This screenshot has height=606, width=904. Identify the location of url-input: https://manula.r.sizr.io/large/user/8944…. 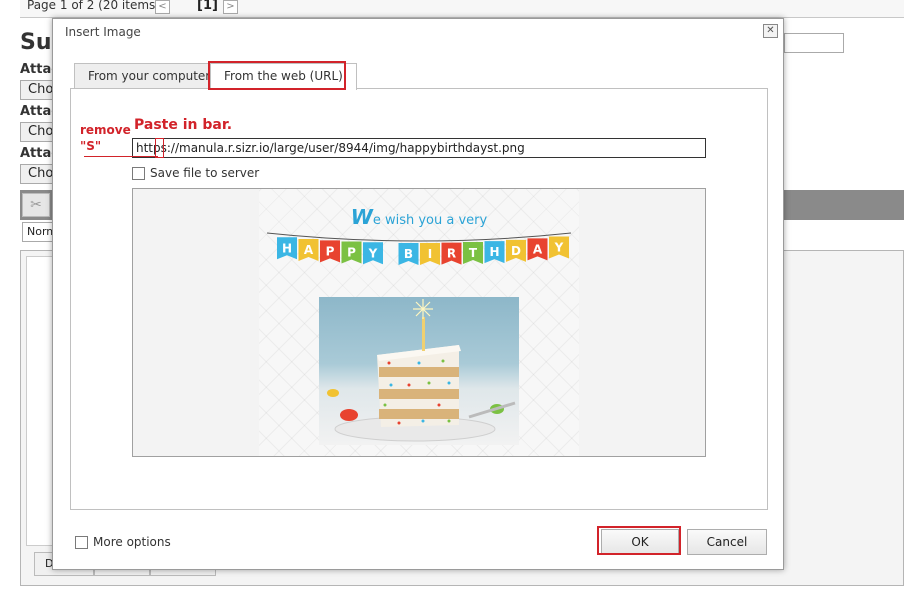
(419, 148).